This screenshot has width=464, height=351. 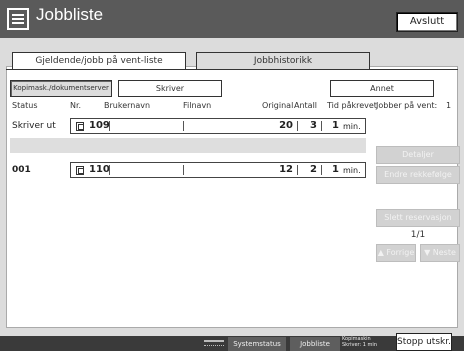 I want to click on waiting-jobs-label: Jobber på vent:, so click(x=407, y=105).